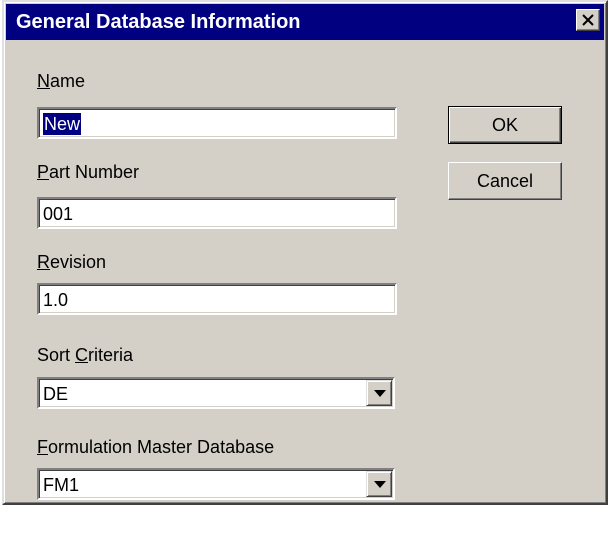 The height and width of the screenshot is (533, 610). What do you see at coordinates (61, 81) in the screenshot?
I see `name-label: Name` at bounding box center [61, 81].